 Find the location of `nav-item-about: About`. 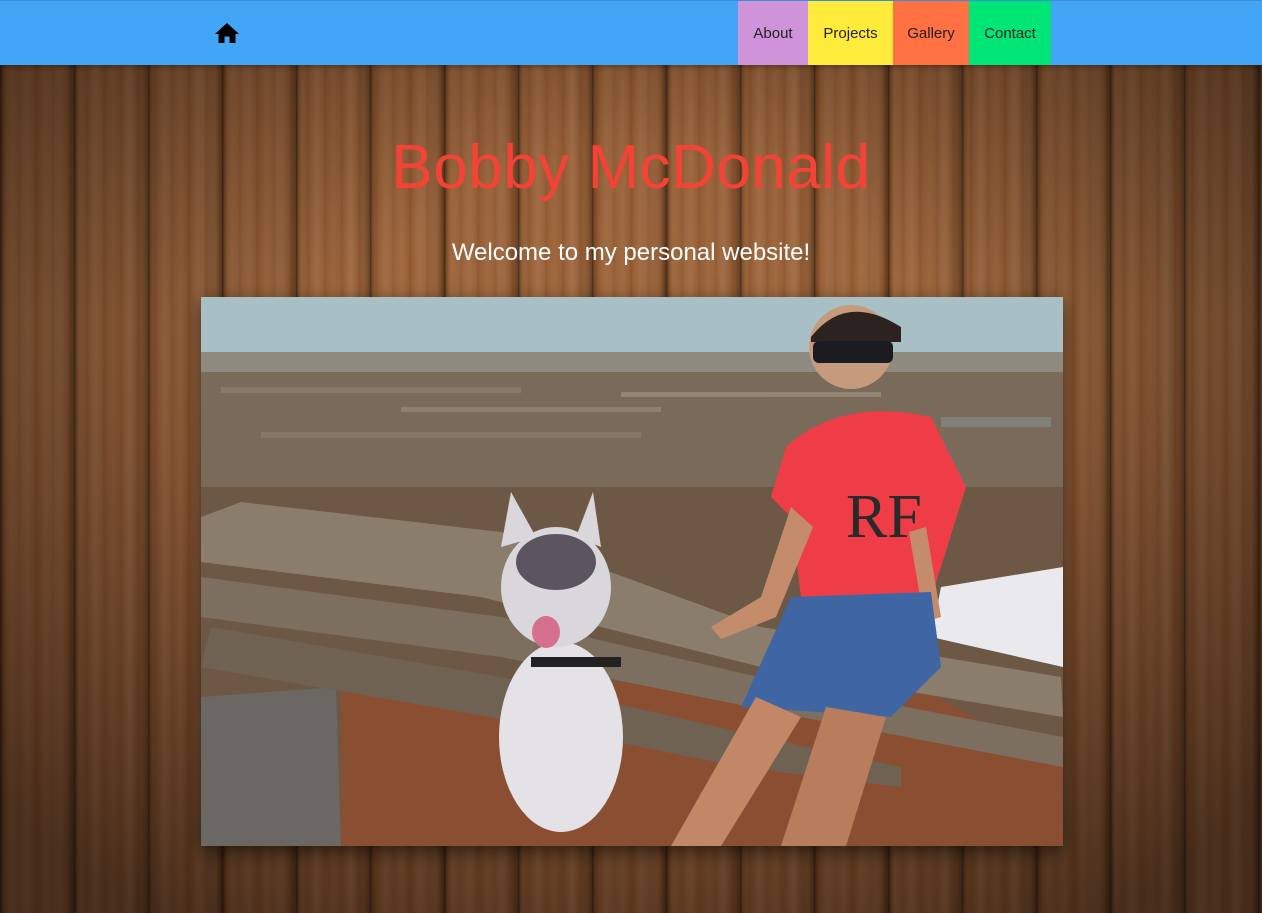

nav-item-about: About is located at coordinates (773, 33).